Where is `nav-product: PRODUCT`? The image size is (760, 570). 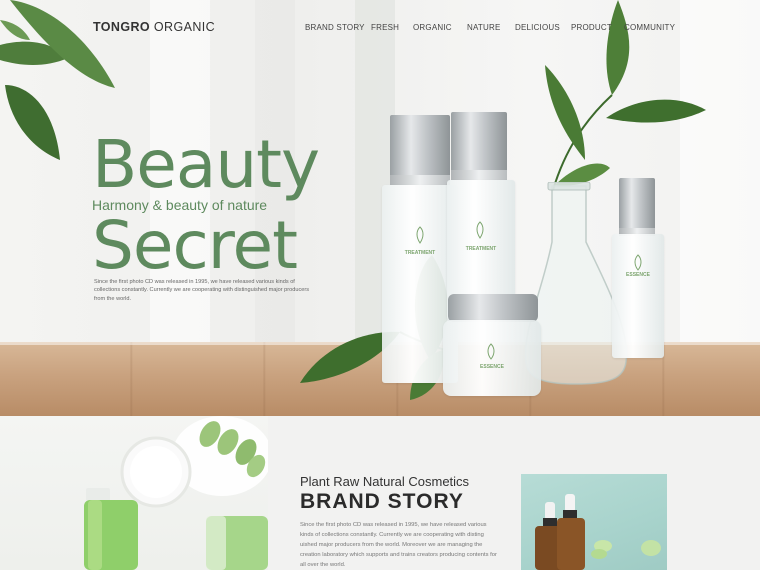 nav-product: PRODUCT is located at coordinates (591, 27).